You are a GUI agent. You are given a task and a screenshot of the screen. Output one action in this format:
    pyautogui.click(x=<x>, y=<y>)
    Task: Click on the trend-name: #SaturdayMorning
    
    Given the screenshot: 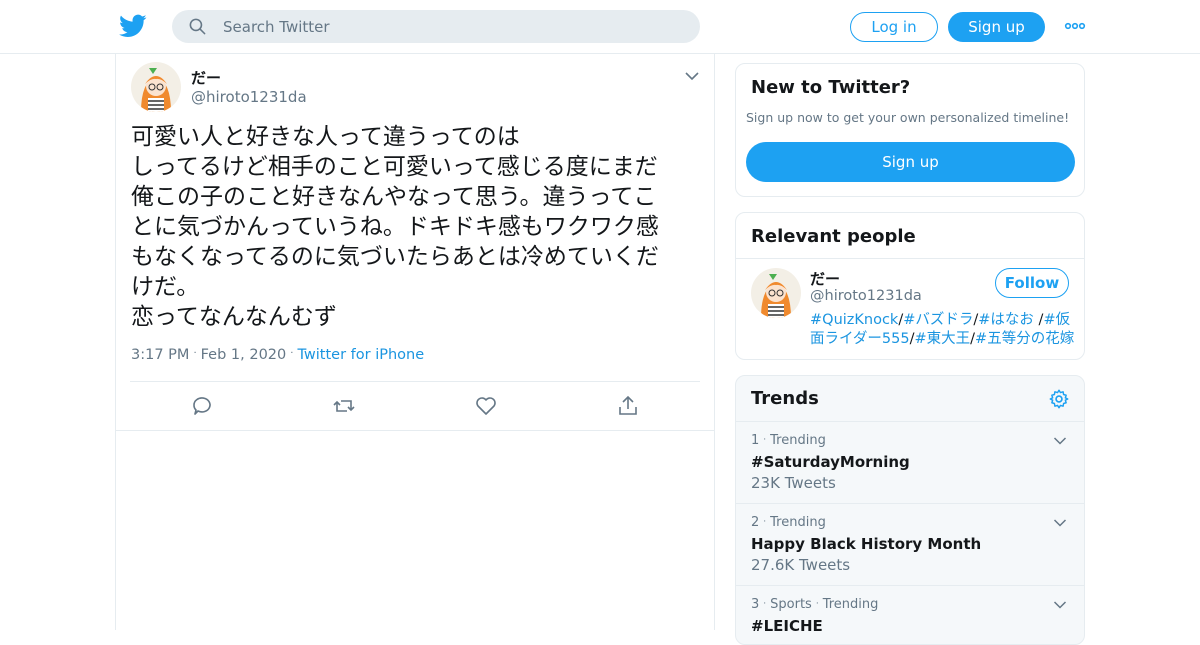 What is the action you would take?
    pyautogui.click(x=830, y=462)
    